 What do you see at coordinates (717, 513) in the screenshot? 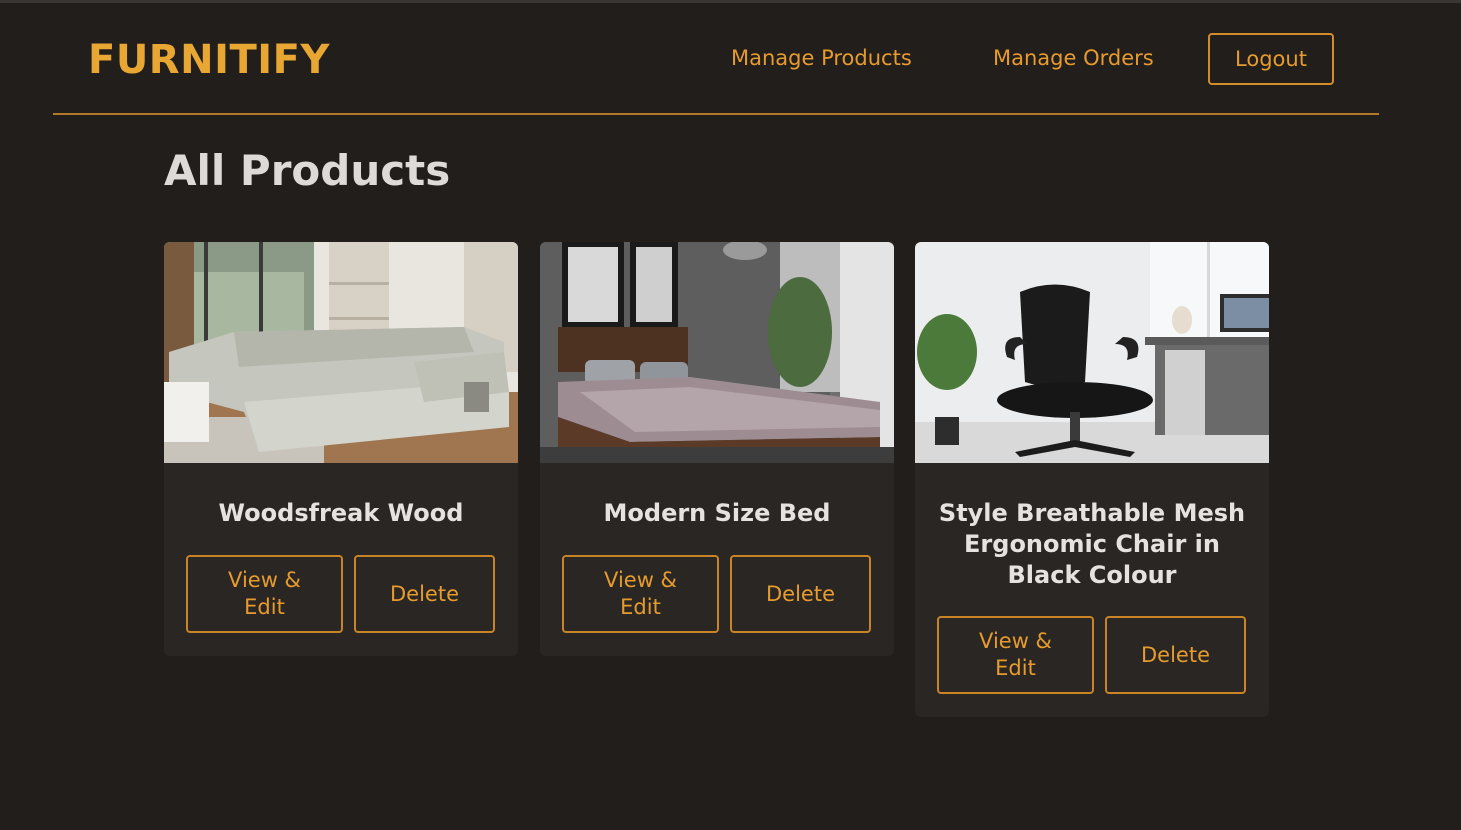
I see `product-title: Modern Size Bed` at bounding box center [717, 513].